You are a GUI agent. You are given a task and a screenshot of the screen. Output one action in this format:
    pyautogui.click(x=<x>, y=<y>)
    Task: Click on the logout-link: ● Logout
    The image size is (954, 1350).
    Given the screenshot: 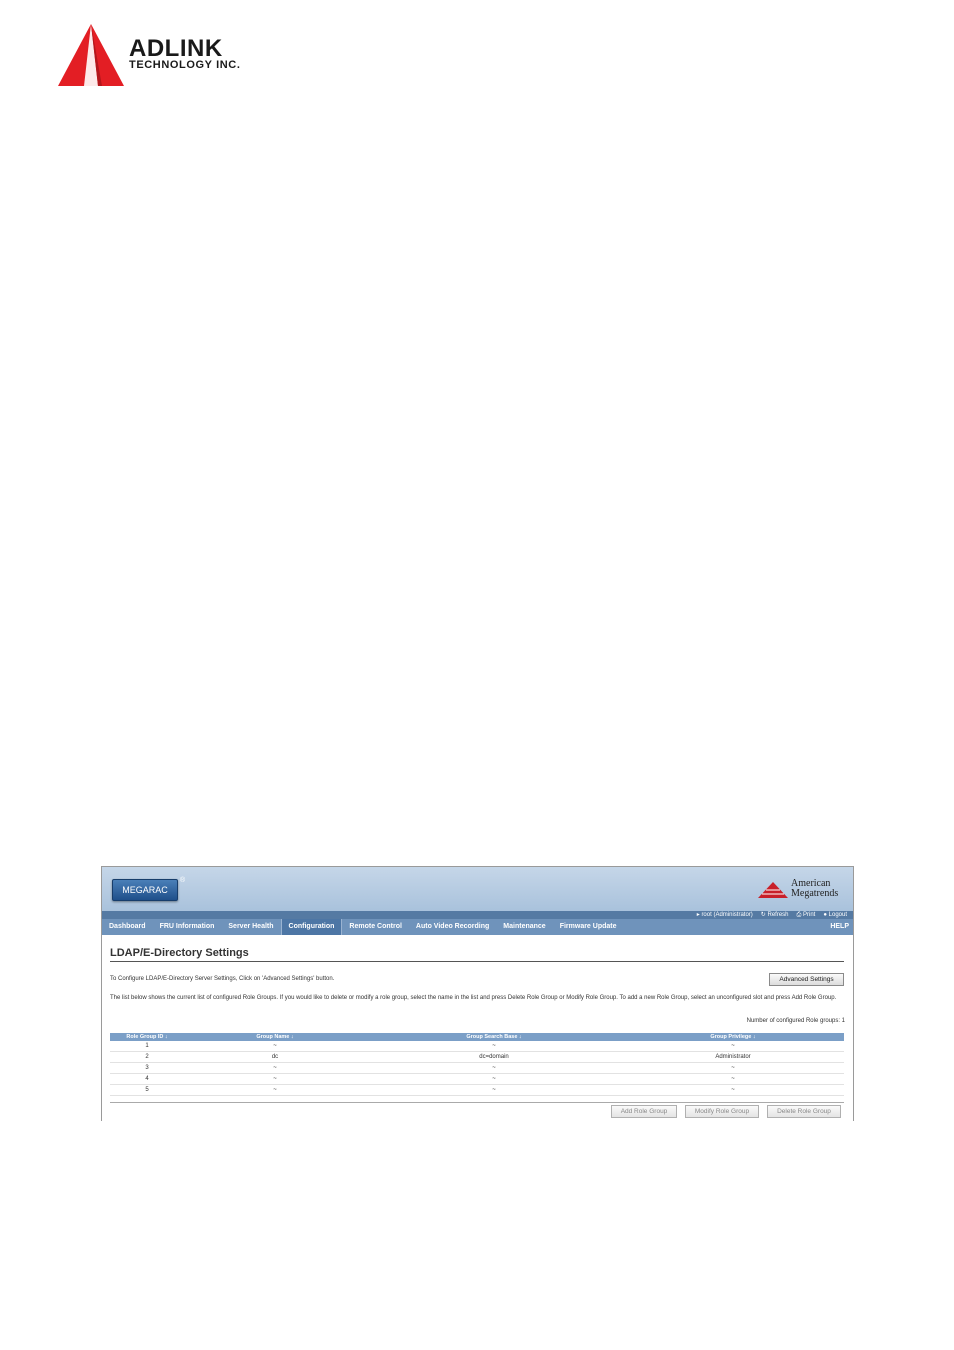 What is the action you would take?
    pyautogui.click(x=835, y=915)
    